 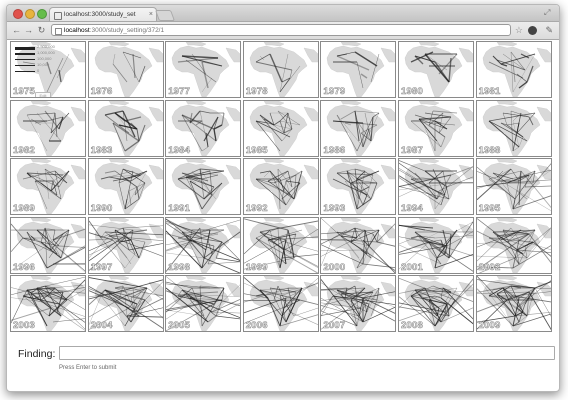 What do you see at coordinates (256, 150) in the screenshot?
I see `year-label: 1985` at bounding box center [256, 150].